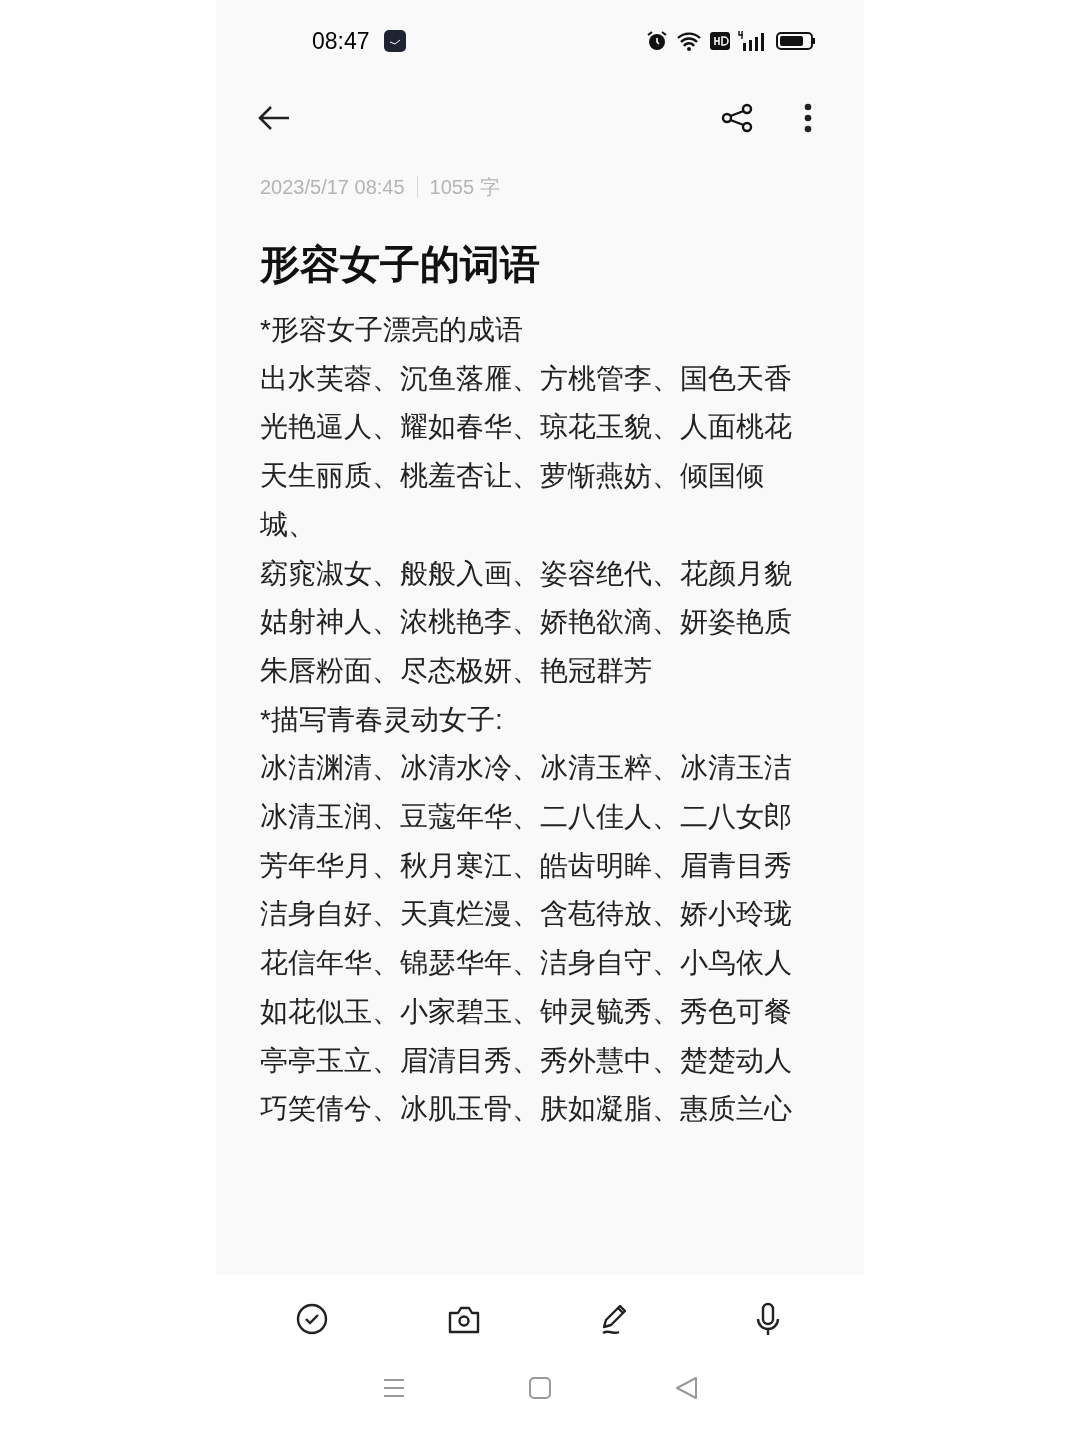 The height and width of the screenshot is (1440, 1080). Describe the element at coordinates (526, 1109) in the screenshot. I see `note-paragraph: 巧笑倩兮、冰肌玉骨、肤如凝脂、惠质兰心` at that location.